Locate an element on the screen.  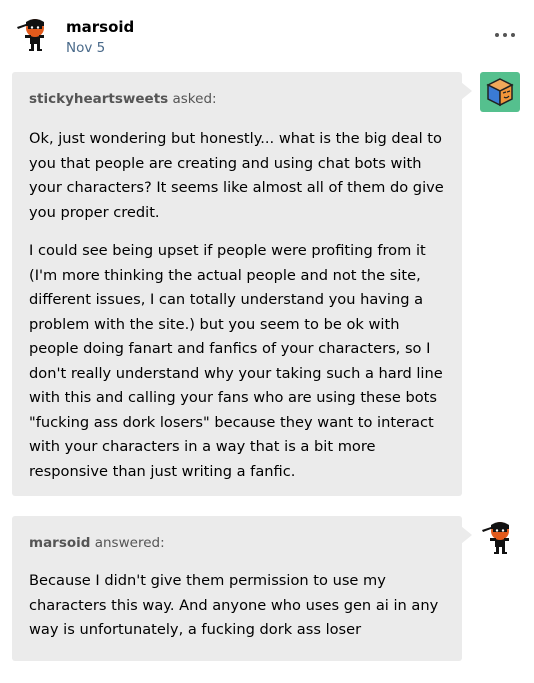
post-header: marsoid Nov 5 is located at coordinates (267, 33).